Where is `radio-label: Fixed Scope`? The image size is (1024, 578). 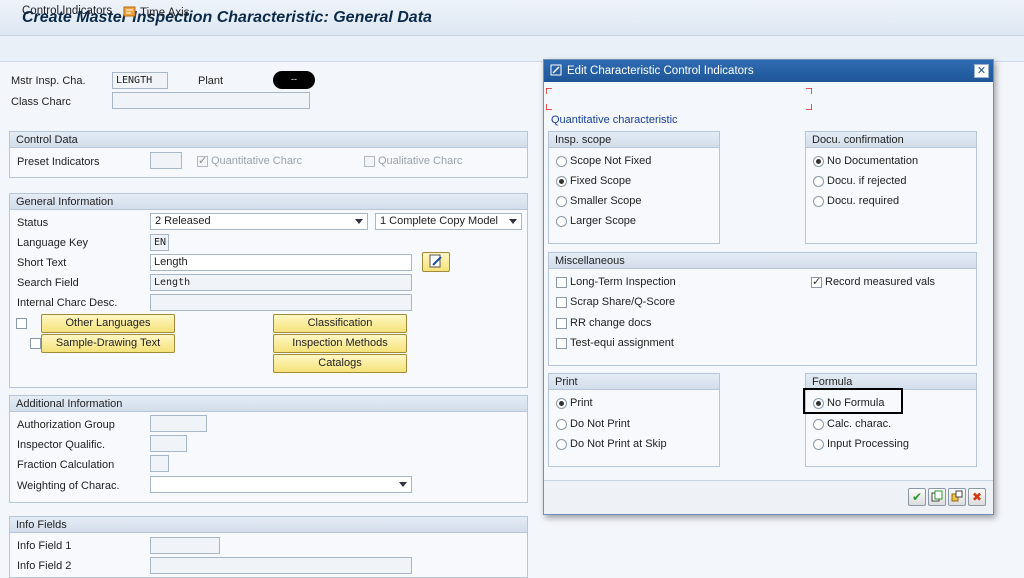 radio-label: Fixed Scope is located at coordinates (600, 181).